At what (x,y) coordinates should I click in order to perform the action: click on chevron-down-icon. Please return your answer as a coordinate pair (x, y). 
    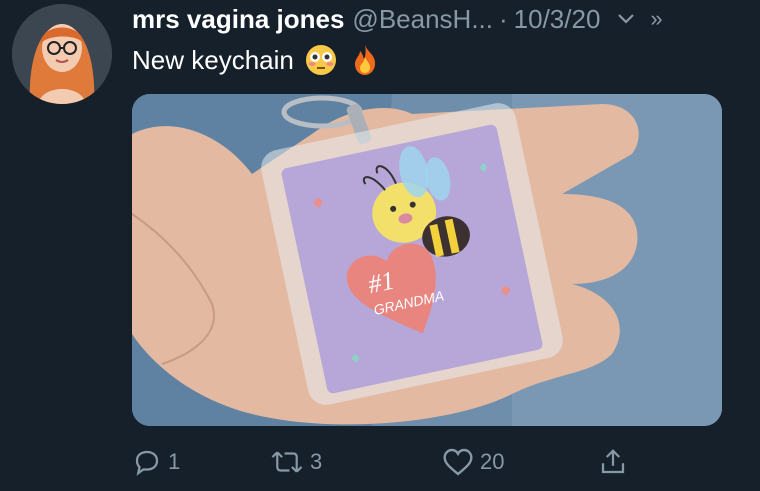
    Looking at the image, I should click on (626, 19).